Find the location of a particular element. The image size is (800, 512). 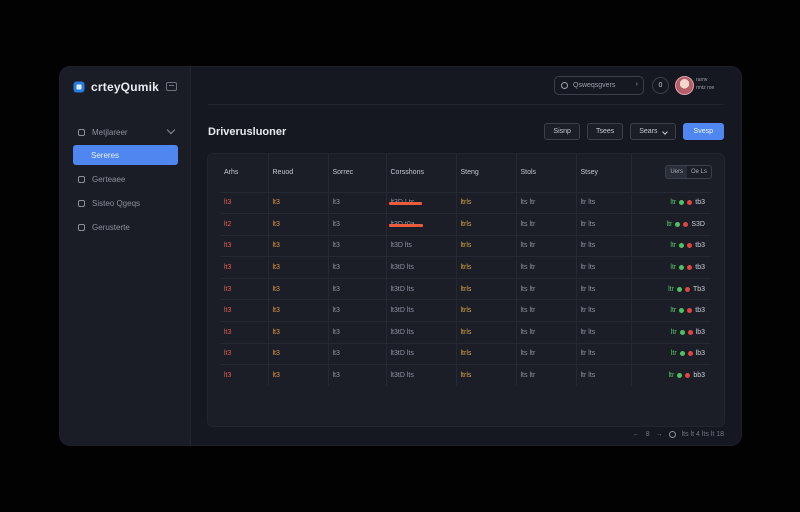

sort-button: Tsees is located at coordinates (605, 131).